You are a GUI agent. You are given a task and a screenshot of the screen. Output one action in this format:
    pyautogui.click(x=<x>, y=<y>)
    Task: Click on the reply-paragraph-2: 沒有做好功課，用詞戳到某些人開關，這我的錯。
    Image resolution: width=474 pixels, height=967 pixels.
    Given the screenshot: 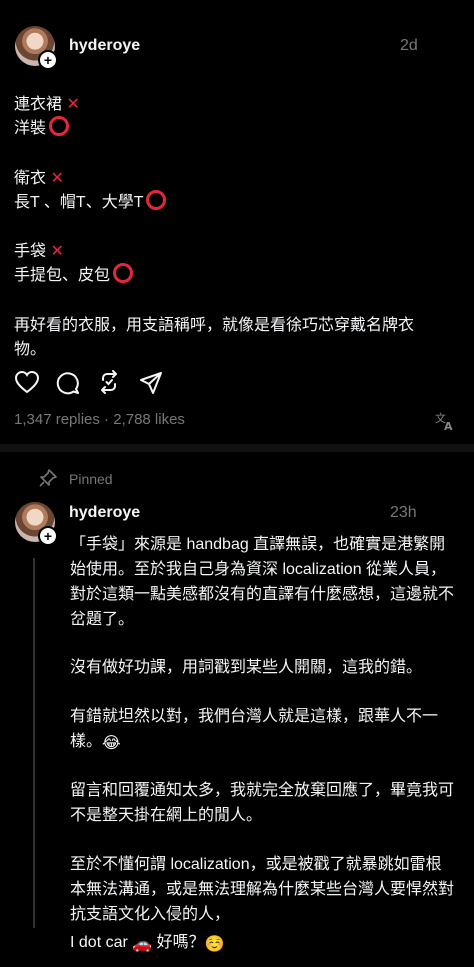 What is the action you would take?
    pyautogui.click(x=246, y=667)
    